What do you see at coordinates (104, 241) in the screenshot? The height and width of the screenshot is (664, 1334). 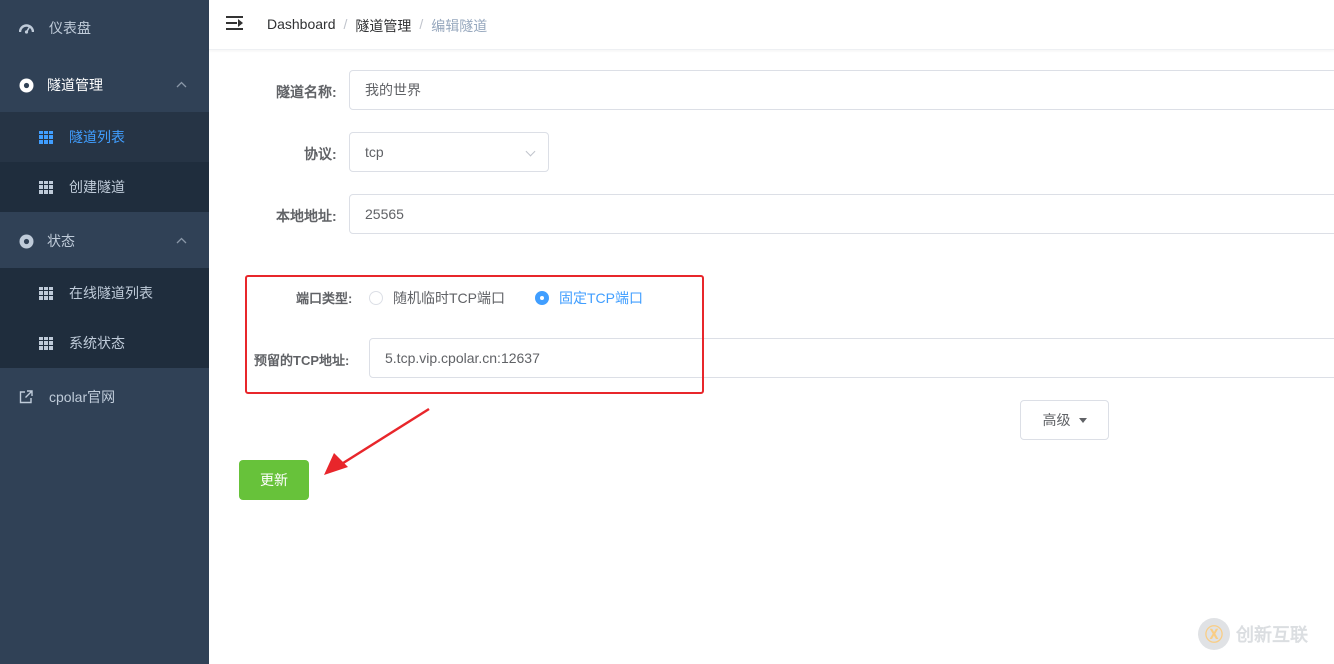 I see `sidebar-group-status: 状态` at bounding box center [104, 241].